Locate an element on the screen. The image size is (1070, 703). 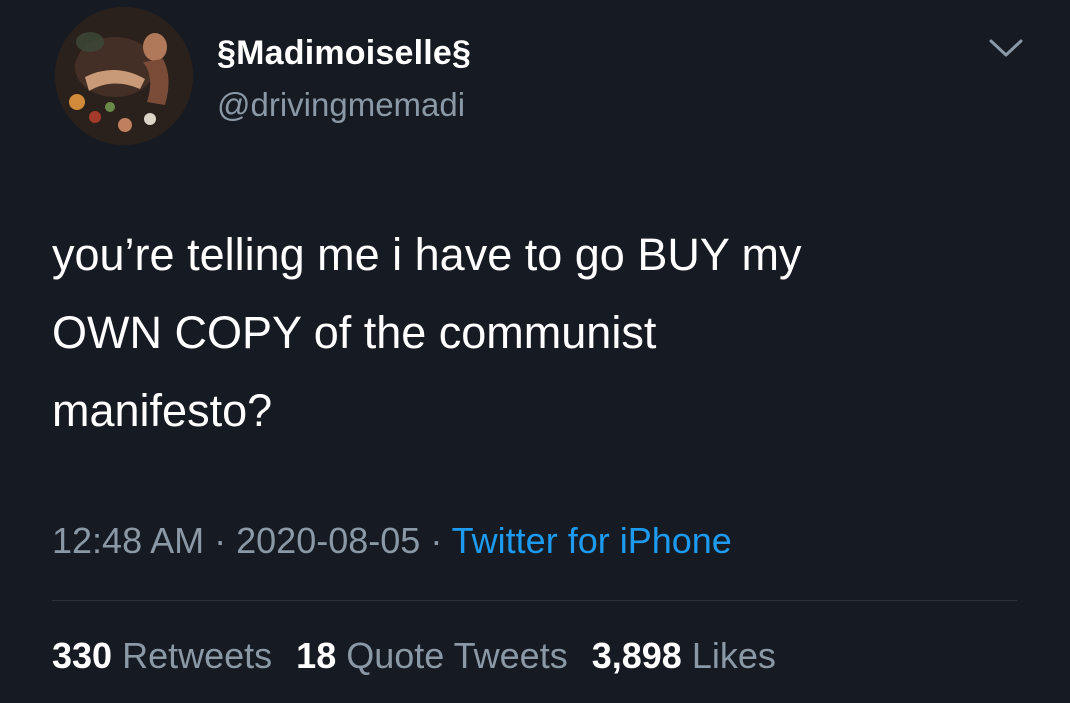
chevron-down-icon is located at coordinates (1006, 48).